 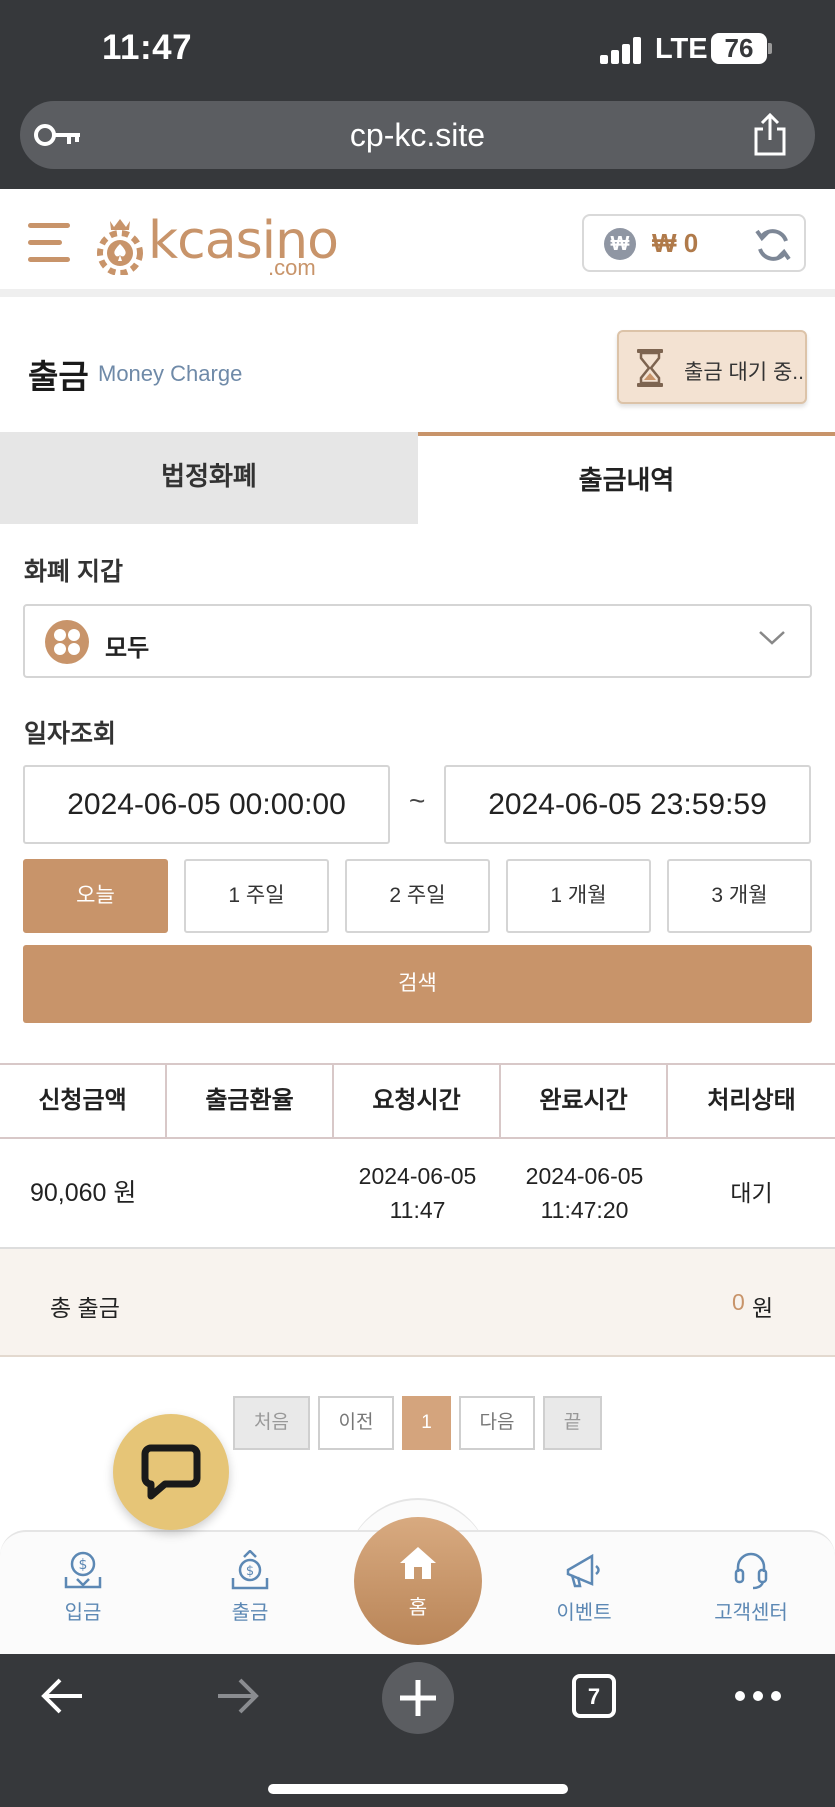 I want to click on pending-withdrawal-button: 출금 대기 중.., so click(x=712, y=367).